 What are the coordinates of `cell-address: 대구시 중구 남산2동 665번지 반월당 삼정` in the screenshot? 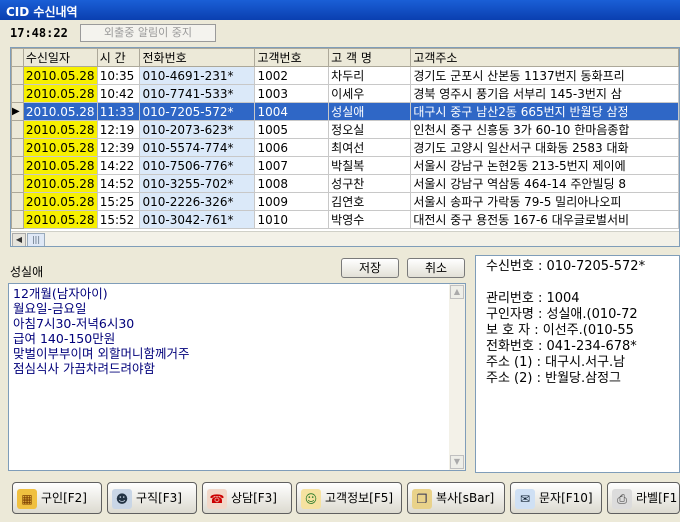 It's located at (544, 111).